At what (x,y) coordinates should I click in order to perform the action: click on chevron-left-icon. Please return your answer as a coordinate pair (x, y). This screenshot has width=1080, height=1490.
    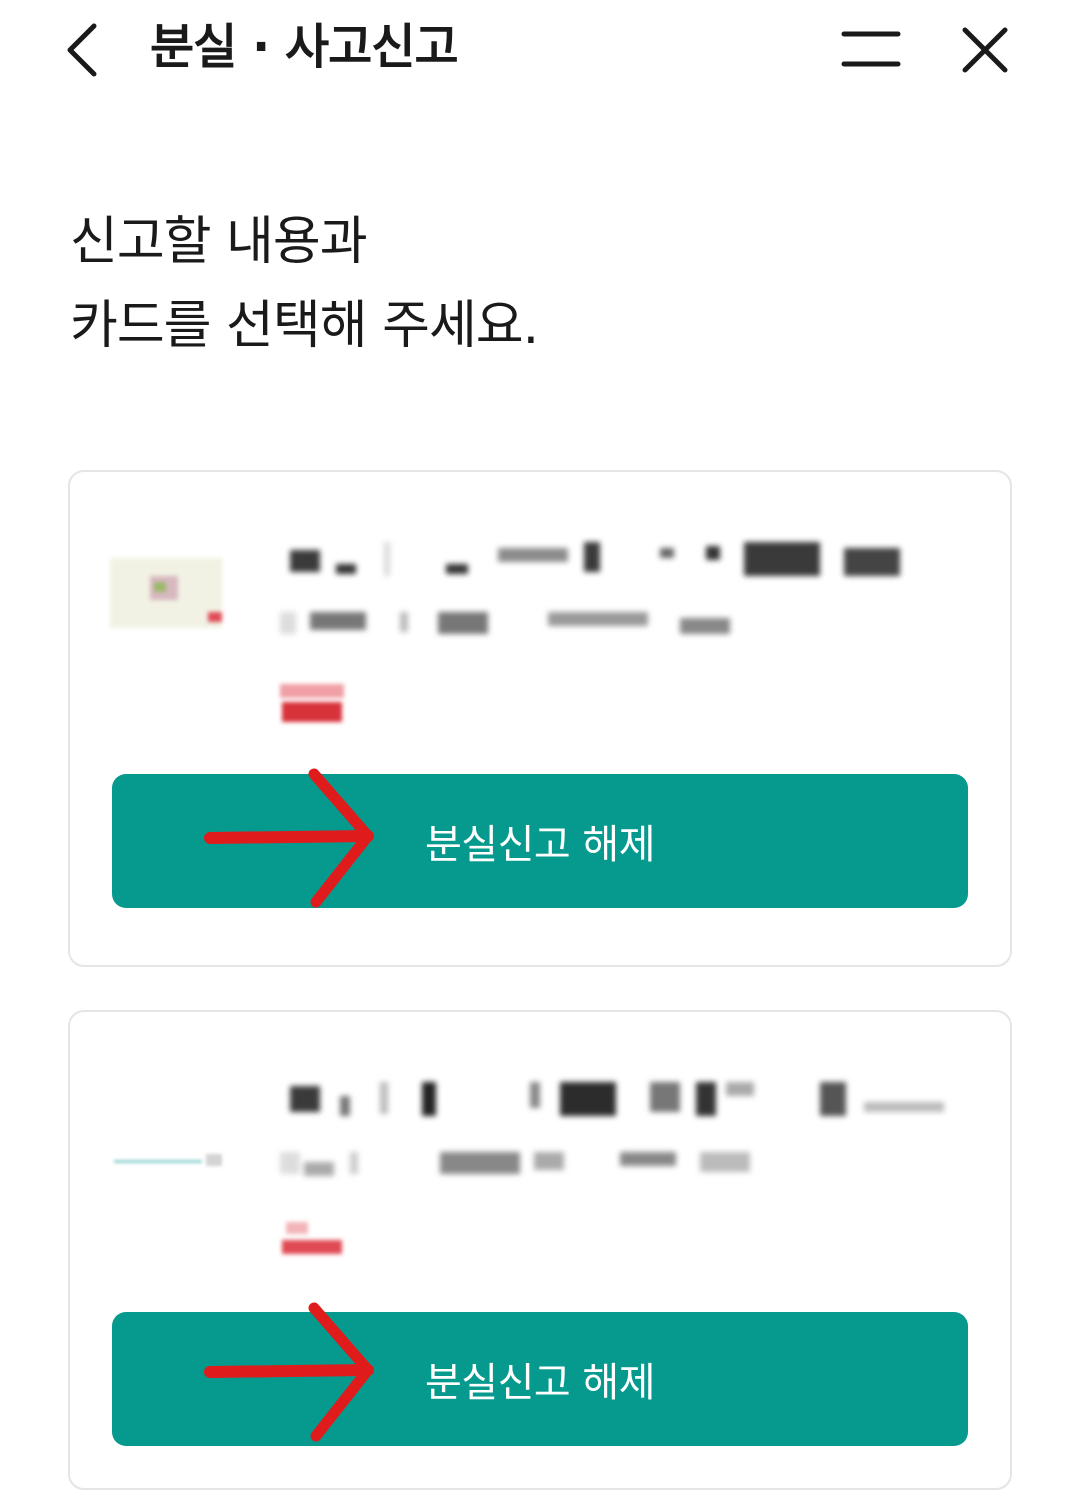
    Looking at the image, I should click on (82, 50).